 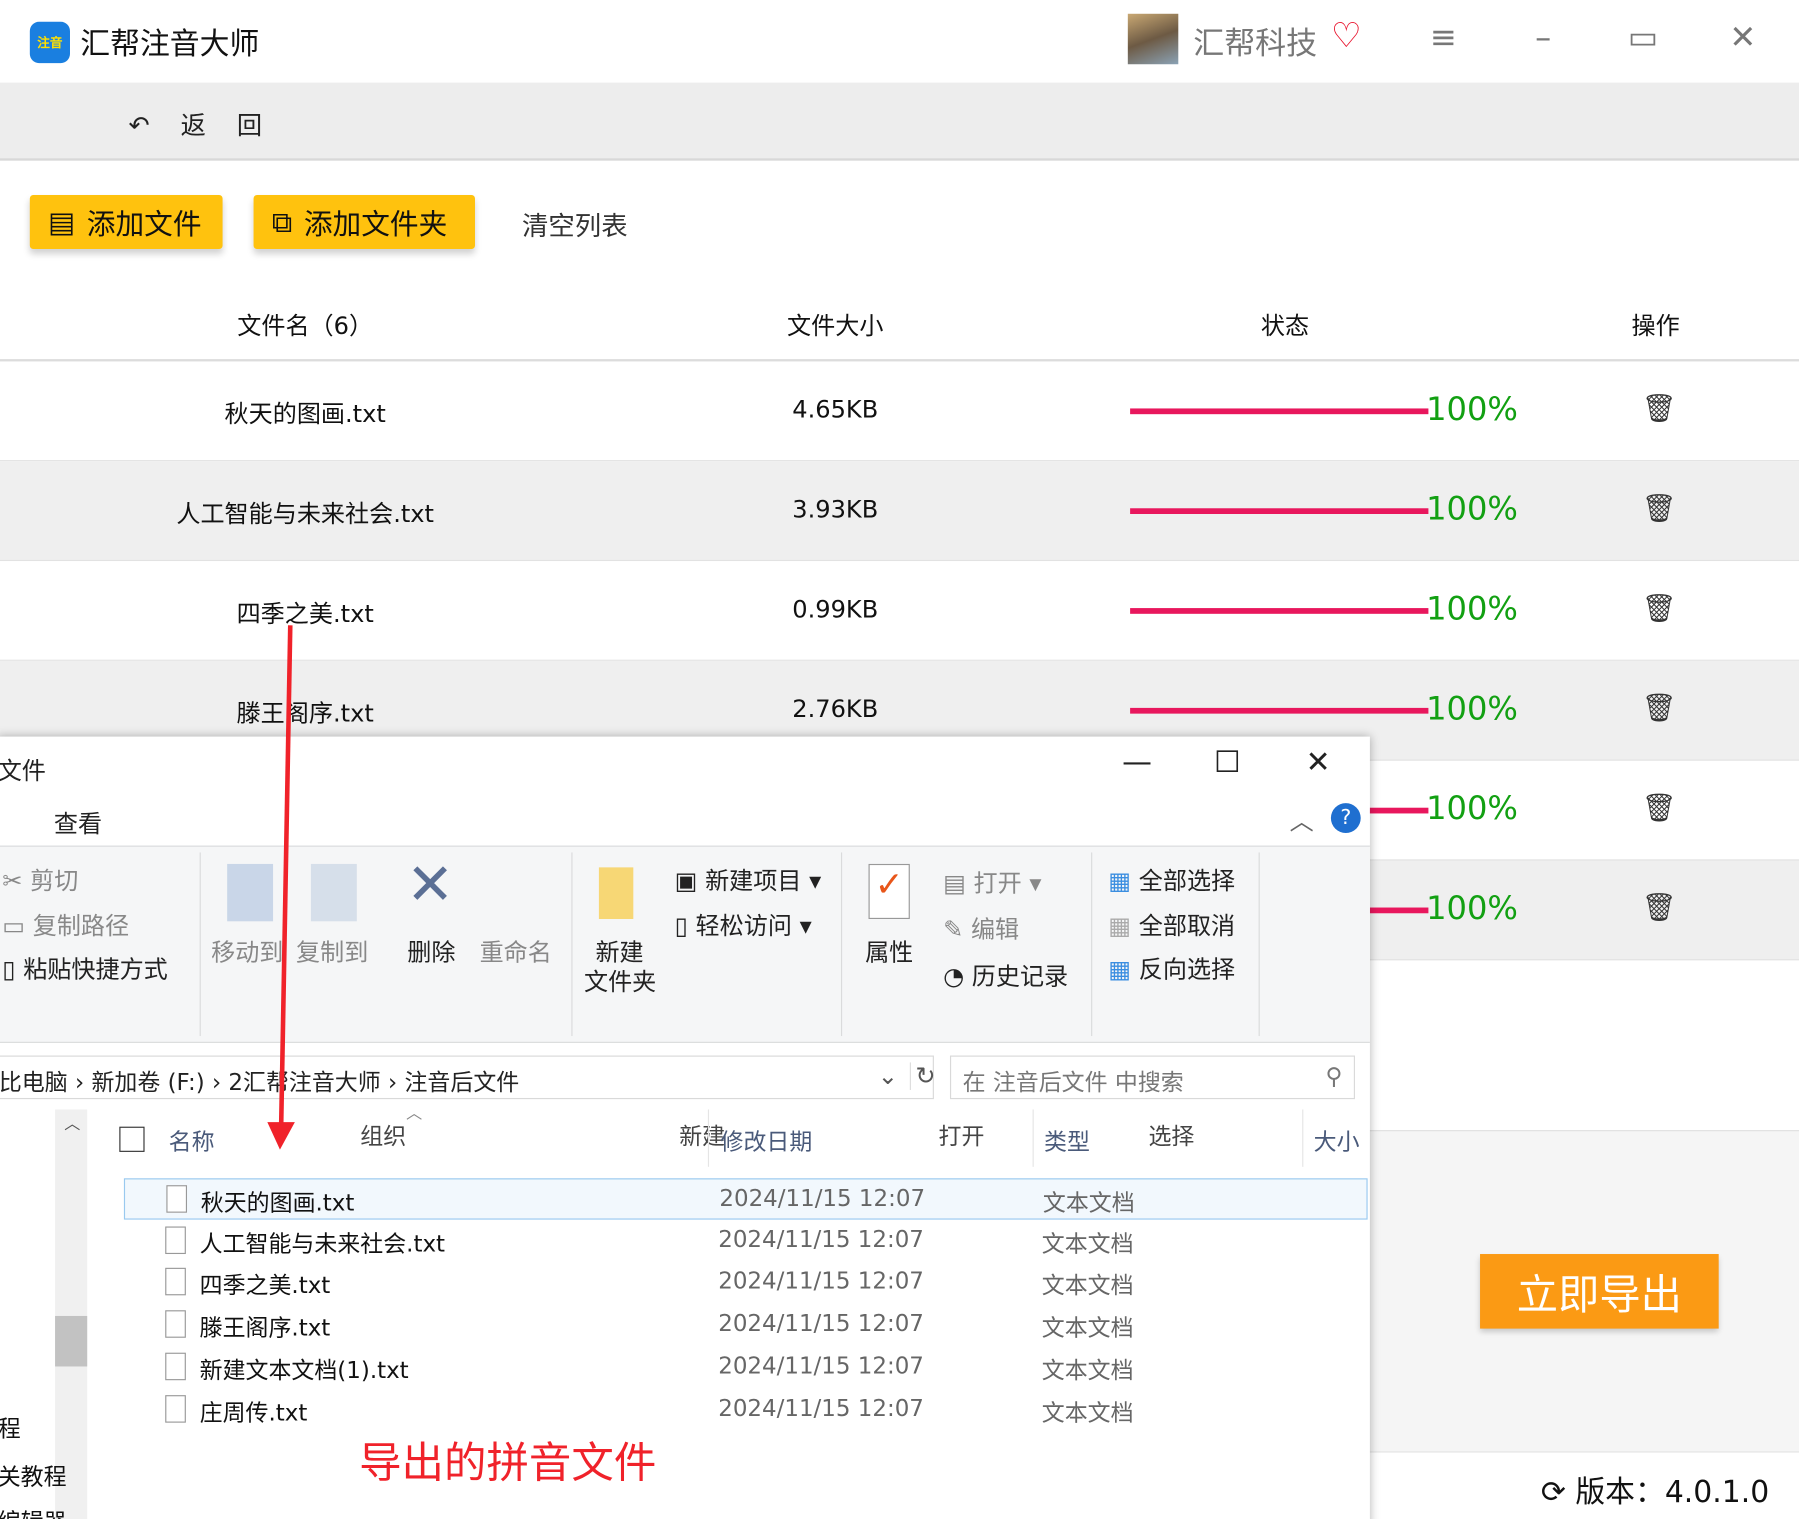 I want to click on annotation-arrow, so click(x=281, y=887).